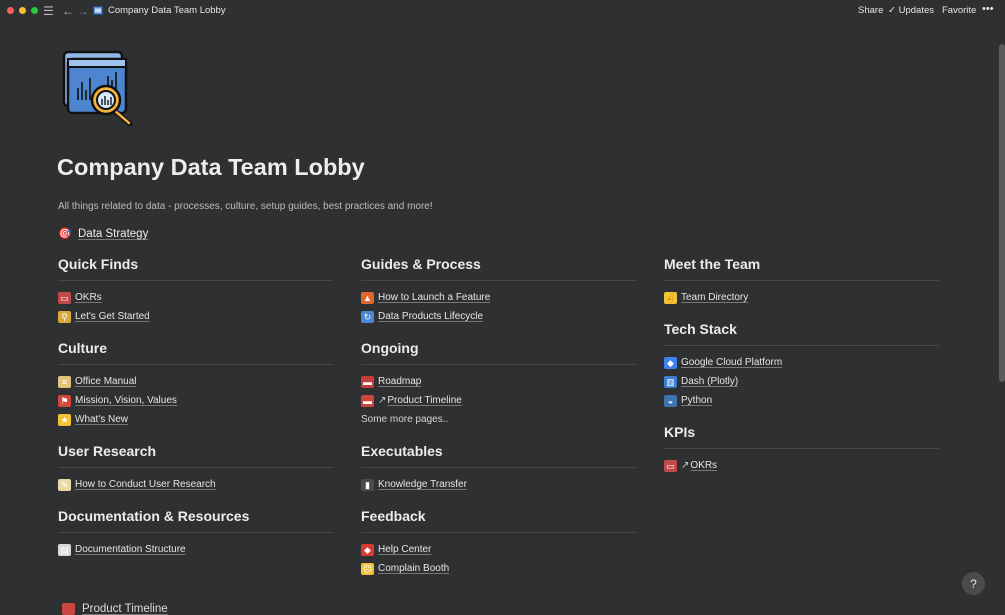 This screenshot has width=1005, height=615. Describe the element at coordinates (195, 520) in the screenshot. I see `section-heading: Documentation & Resources` at that location.